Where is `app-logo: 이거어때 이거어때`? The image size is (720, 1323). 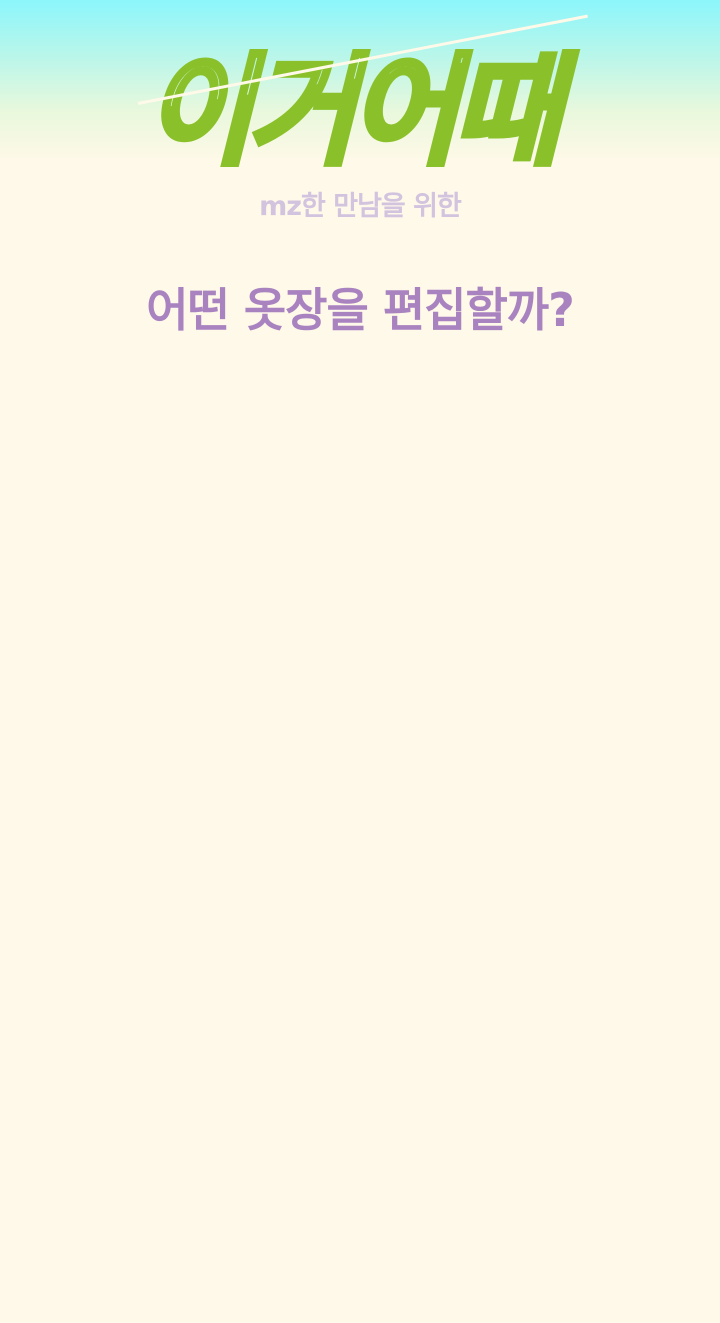
app-logo: 이거어때 이거어때 is located at coordinates (360, 112).